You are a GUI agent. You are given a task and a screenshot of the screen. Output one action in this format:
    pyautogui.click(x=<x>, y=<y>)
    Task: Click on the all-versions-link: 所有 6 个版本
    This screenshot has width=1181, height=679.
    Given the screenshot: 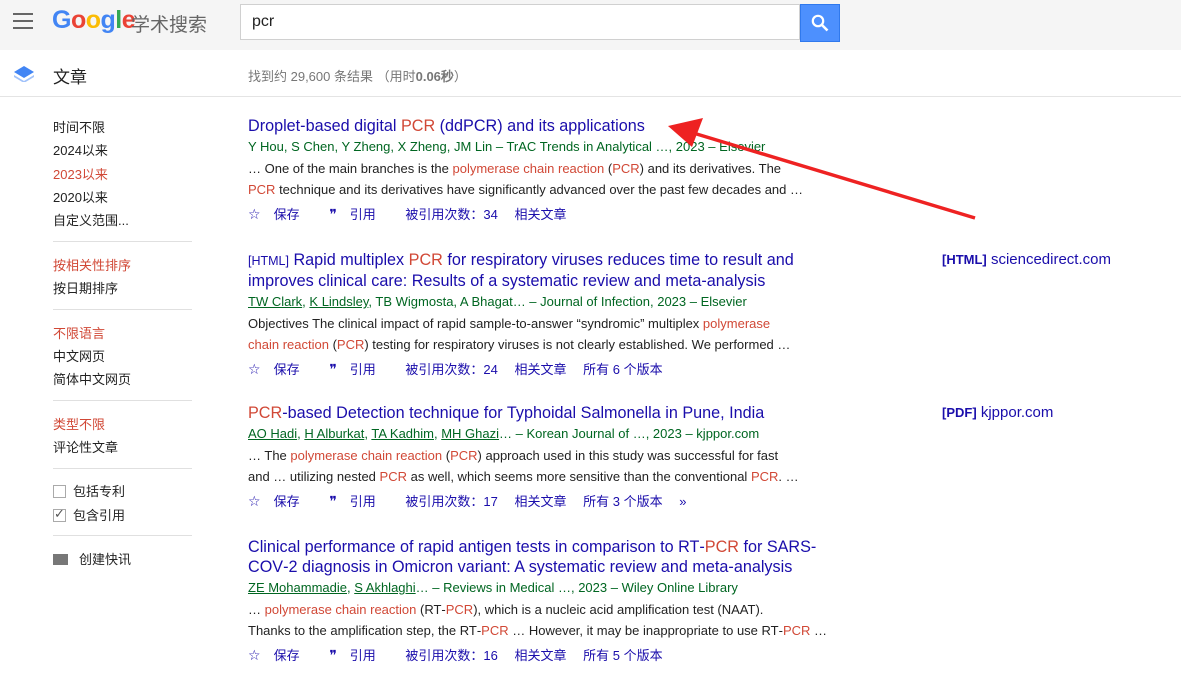 What is the action you would take?
    pyautogui.click(x=622, y=369)
    